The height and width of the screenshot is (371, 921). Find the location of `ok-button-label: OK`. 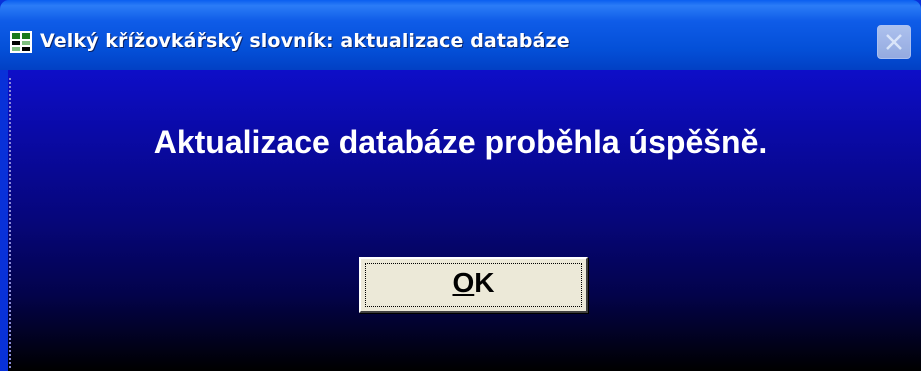

ok-button-label: OK is located at coordinates (473, 283).